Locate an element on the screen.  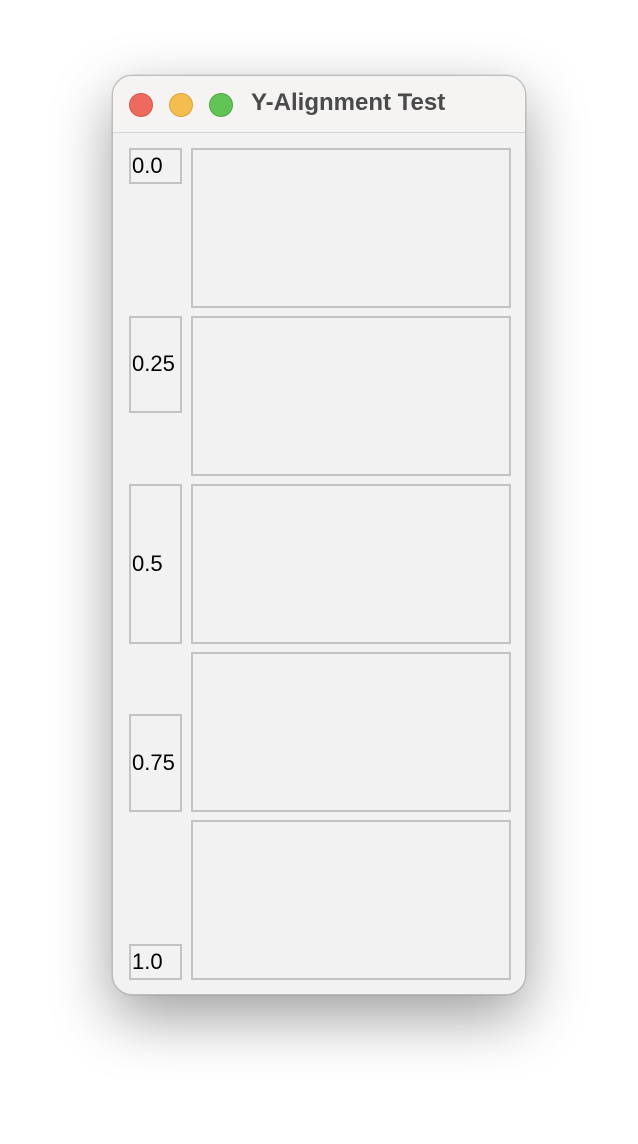
row-0: 0.0 is located at coordinates (319, 228).